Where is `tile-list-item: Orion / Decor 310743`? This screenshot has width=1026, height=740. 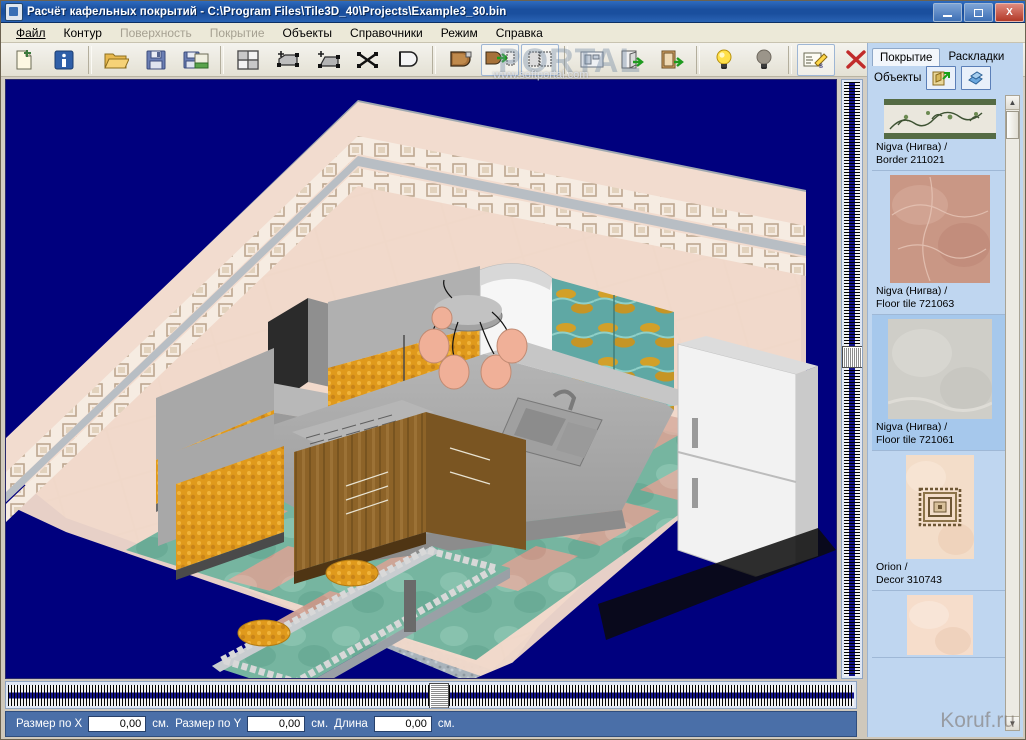 tile-list-item: Orion / Decor 310743 is located at coordinates (940, 521).